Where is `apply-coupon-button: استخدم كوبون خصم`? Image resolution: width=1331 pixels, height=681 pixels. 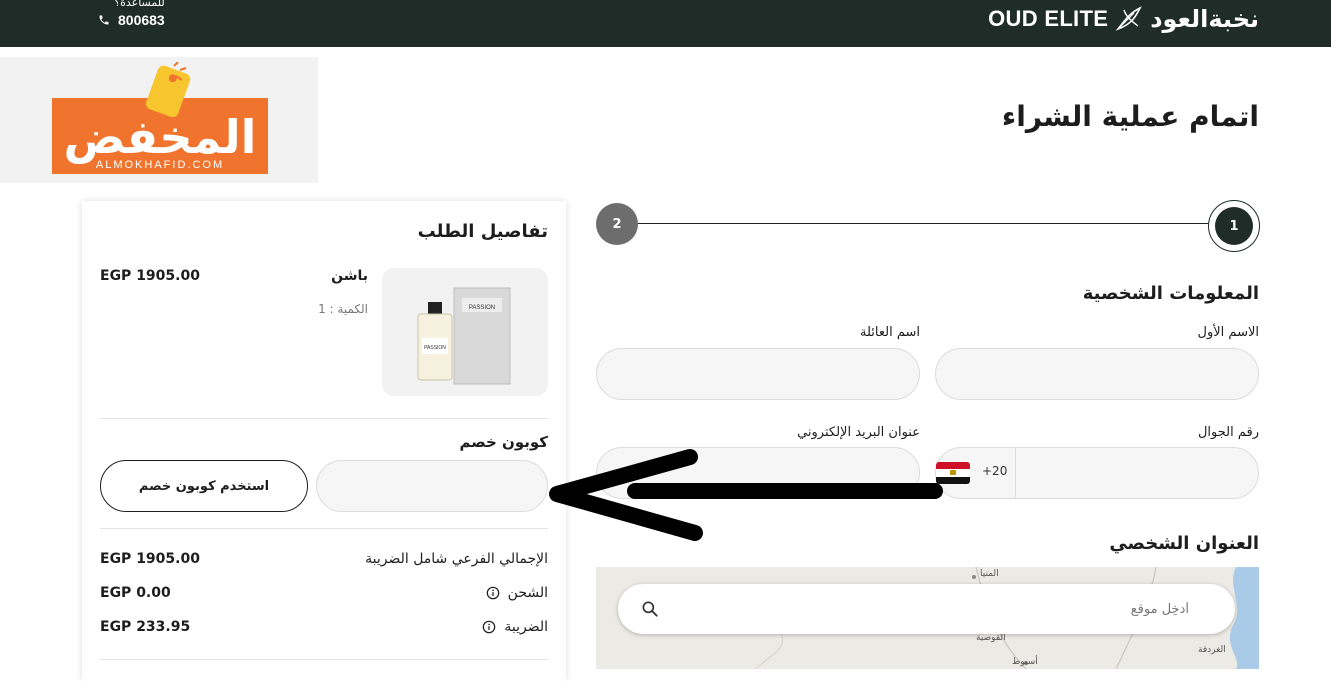 apply-coupon-button: استخدم كوبون خصم is located at coordinates (204, 486).